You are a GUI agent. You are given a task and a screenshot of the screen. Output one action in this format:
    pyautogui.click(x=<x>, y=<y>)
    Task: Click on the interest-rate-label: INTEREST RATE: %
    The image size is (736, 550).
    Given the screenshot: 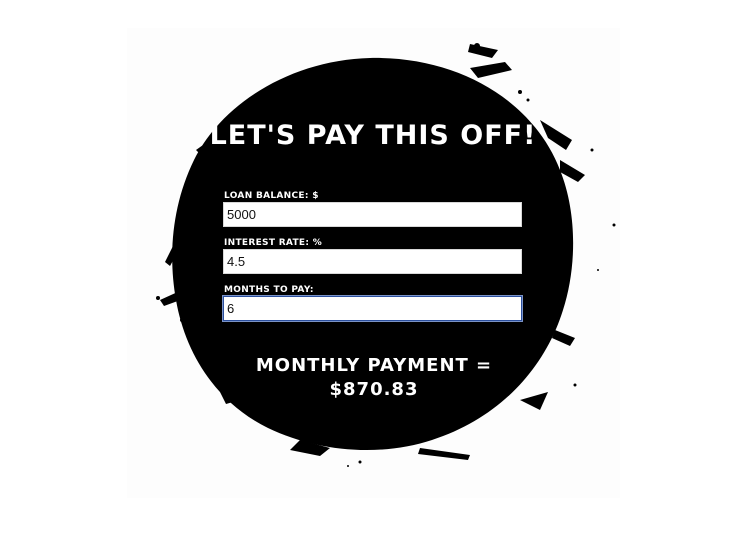 What is the action you would take?
    pyautogui.click(x=273, y=243)
    